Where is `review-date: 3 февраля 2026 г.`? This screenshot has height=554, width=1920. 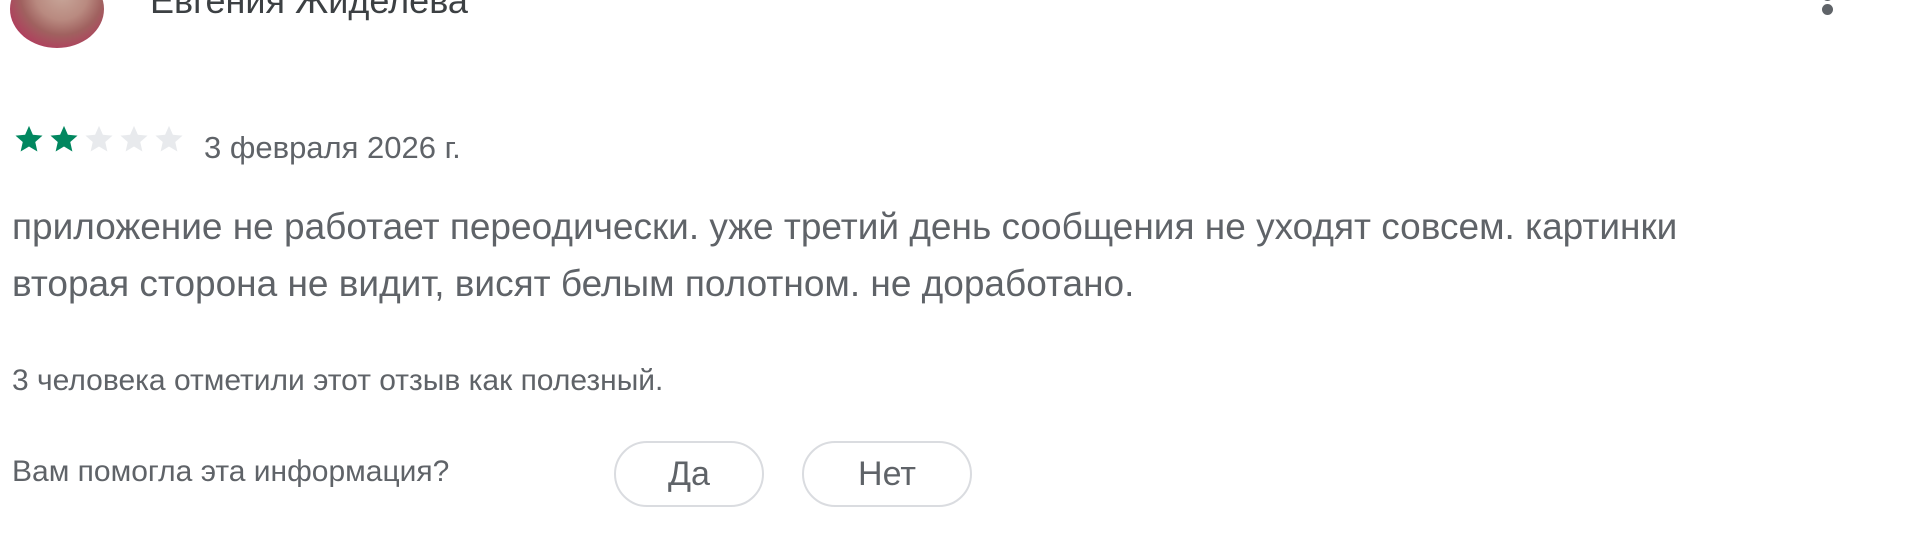
review-date: 3 февраля 2026 г. is located at coordinates (332, 147).